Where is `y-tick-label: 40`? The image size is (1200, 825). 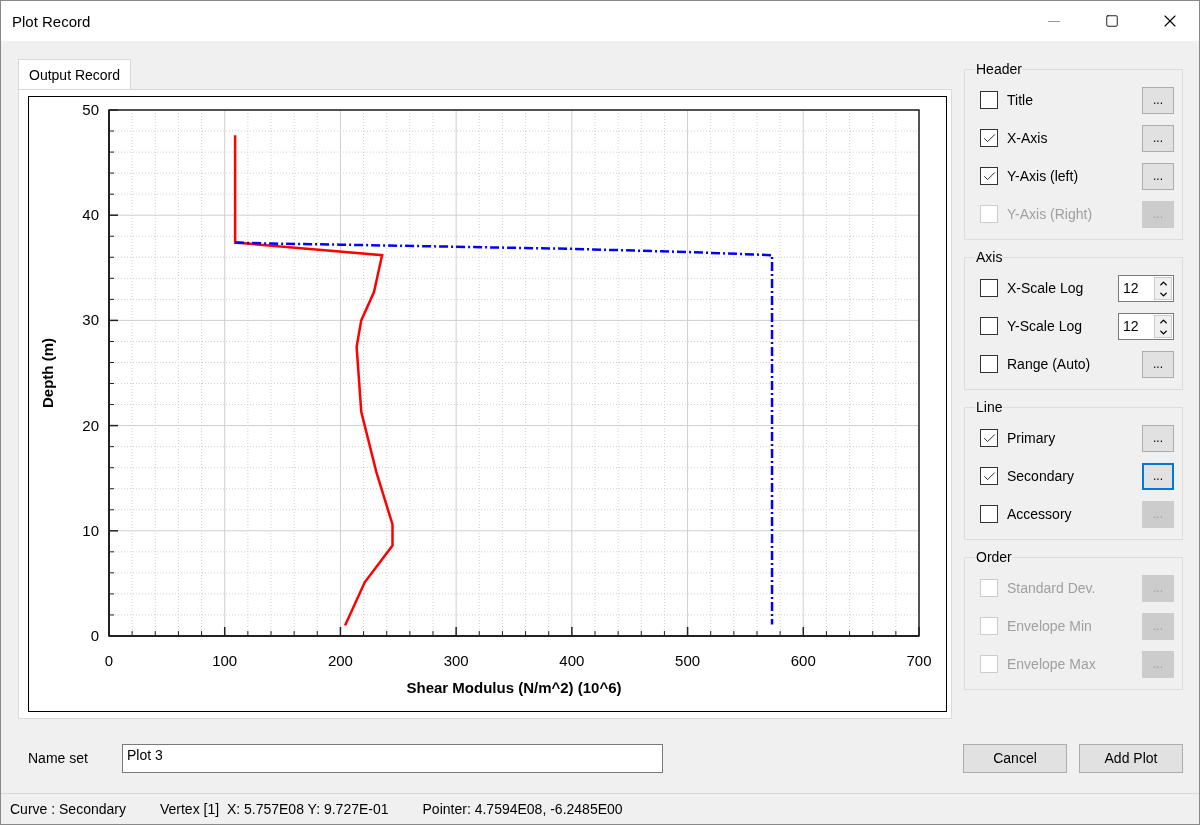 y-tick-label: 40 is located at coordinates (90, 215).